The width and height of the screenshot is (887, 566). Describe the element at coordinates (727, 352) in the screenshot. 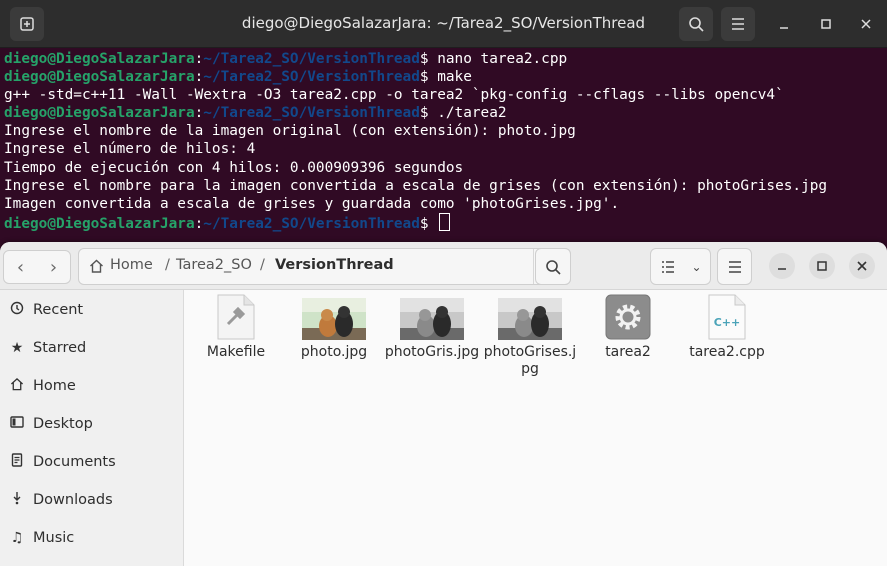

I see `file-name: tarea2.cpp` at that location.